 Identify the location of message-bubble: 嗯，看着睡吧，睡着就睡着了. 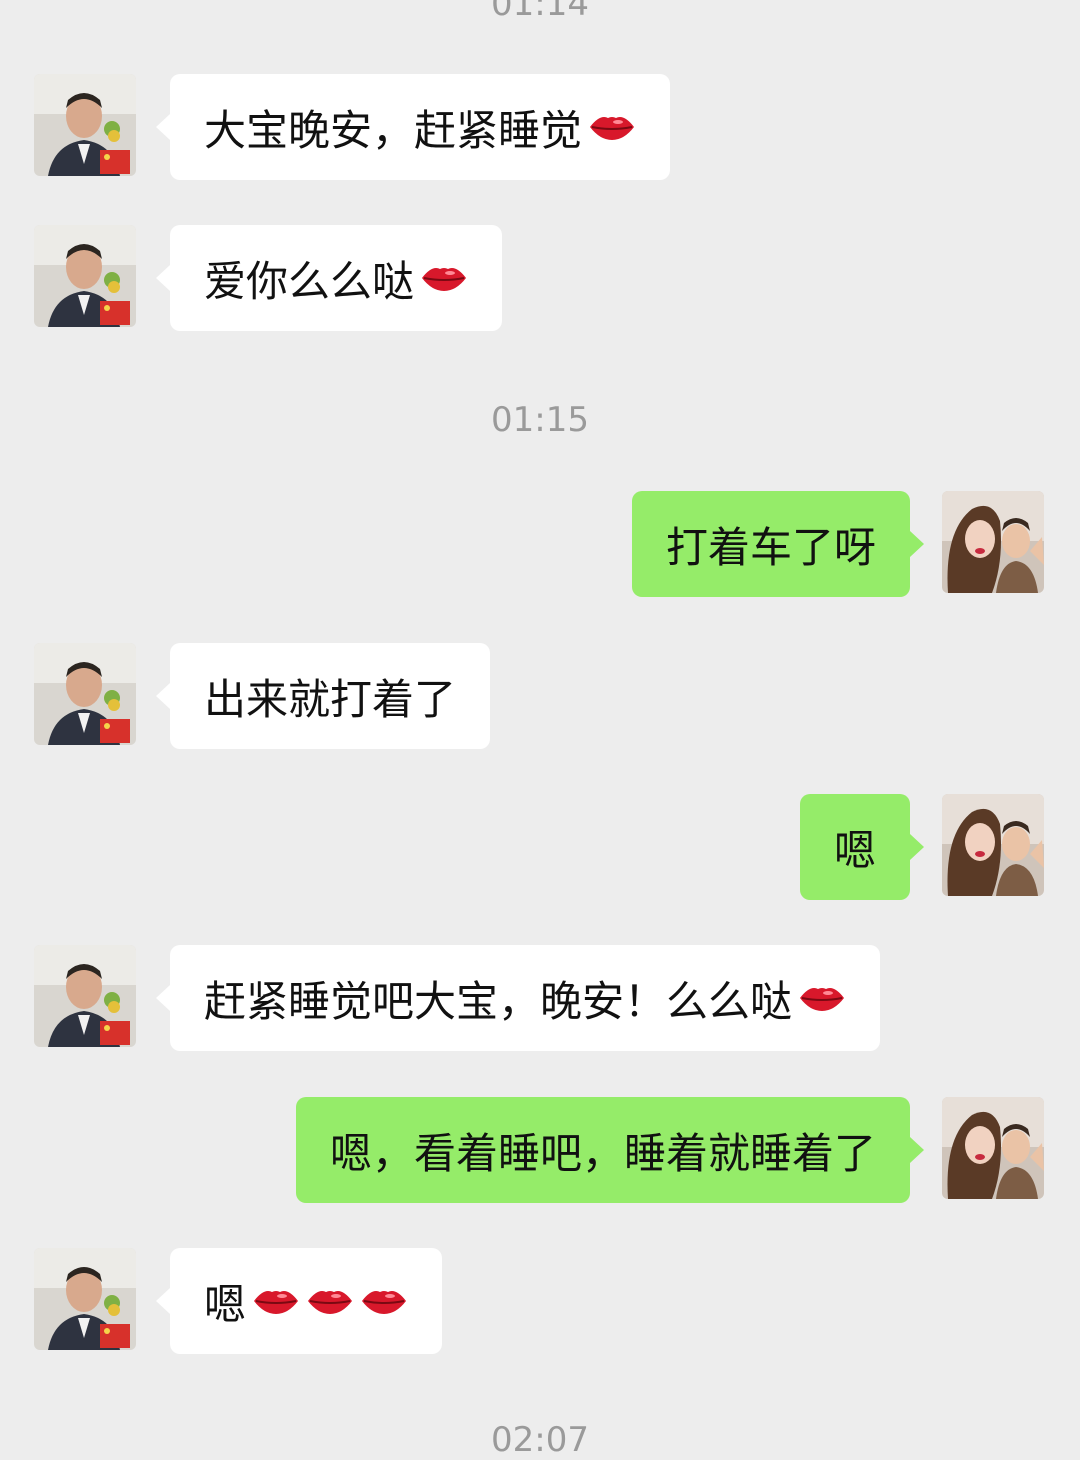
(610, 1150).